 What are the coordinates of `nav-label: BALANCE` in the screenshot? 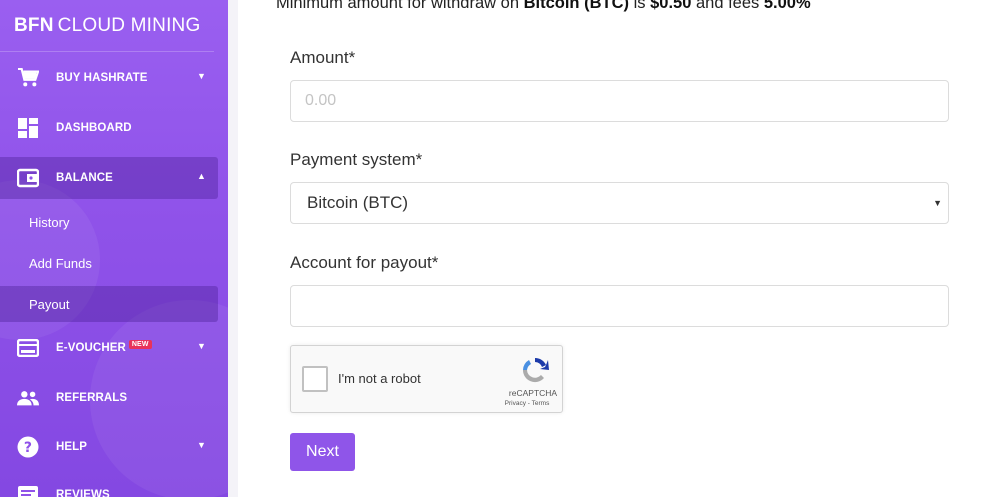 It's located at (84, 178).